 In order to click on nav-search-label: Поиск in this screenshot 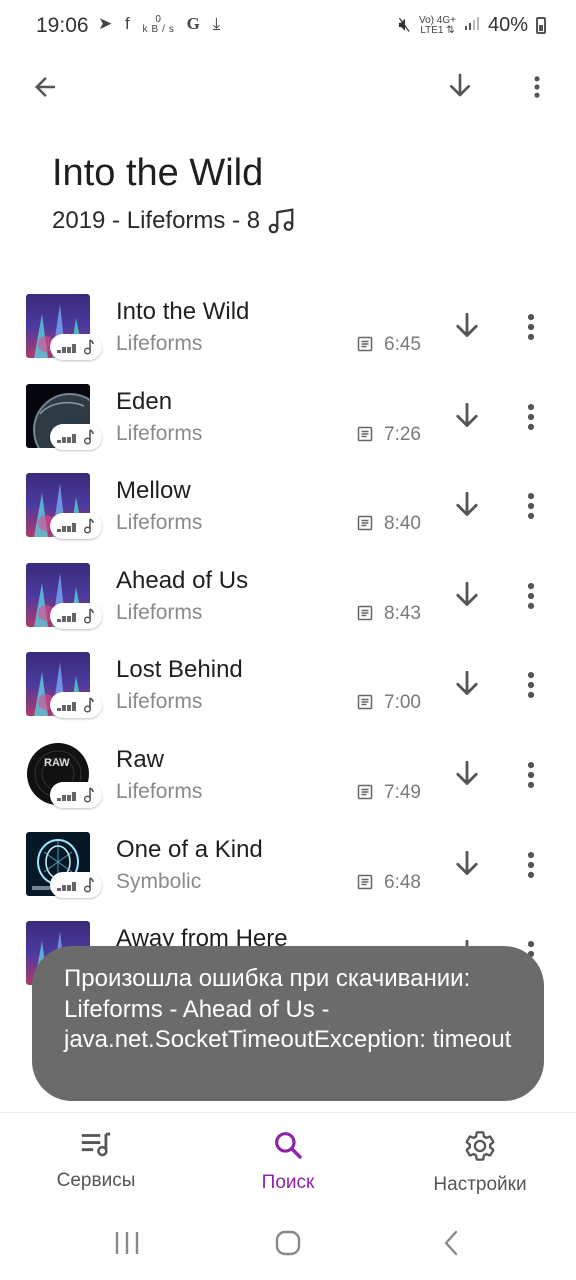, I will do `click(288, 1182)`.